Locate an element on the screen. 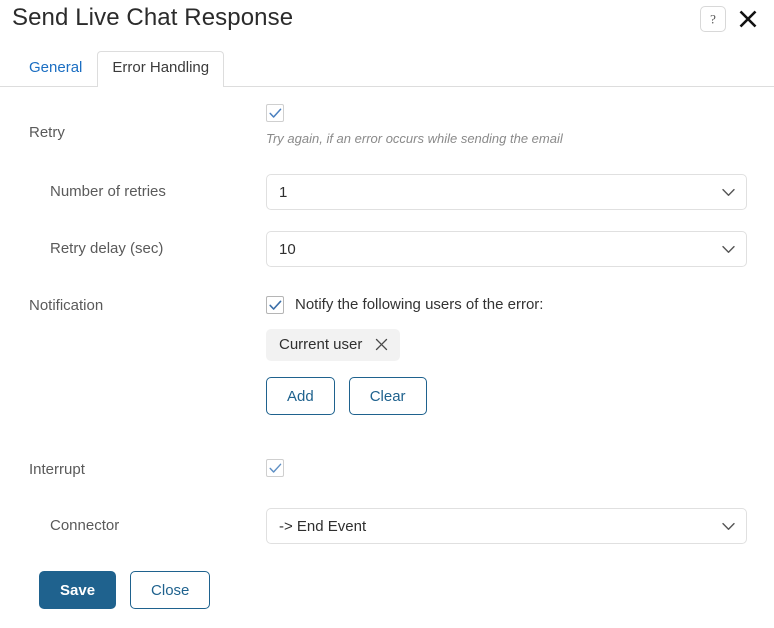  close-icon is located at coordinates (748, 19).